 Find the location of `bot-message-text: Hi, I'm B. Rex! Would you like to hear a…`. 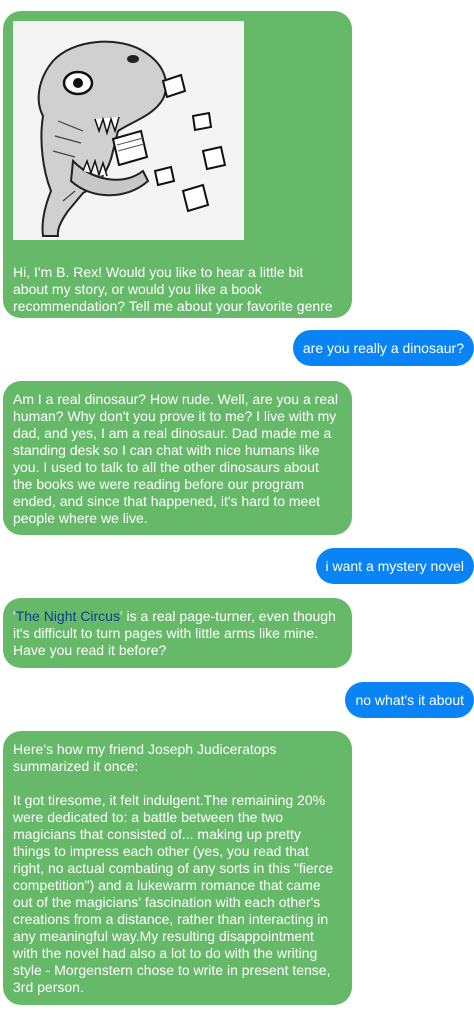

bot-message-text: Hi, I'm B. Rex! Would you like to hear a… is located at coordinates (173, 297).